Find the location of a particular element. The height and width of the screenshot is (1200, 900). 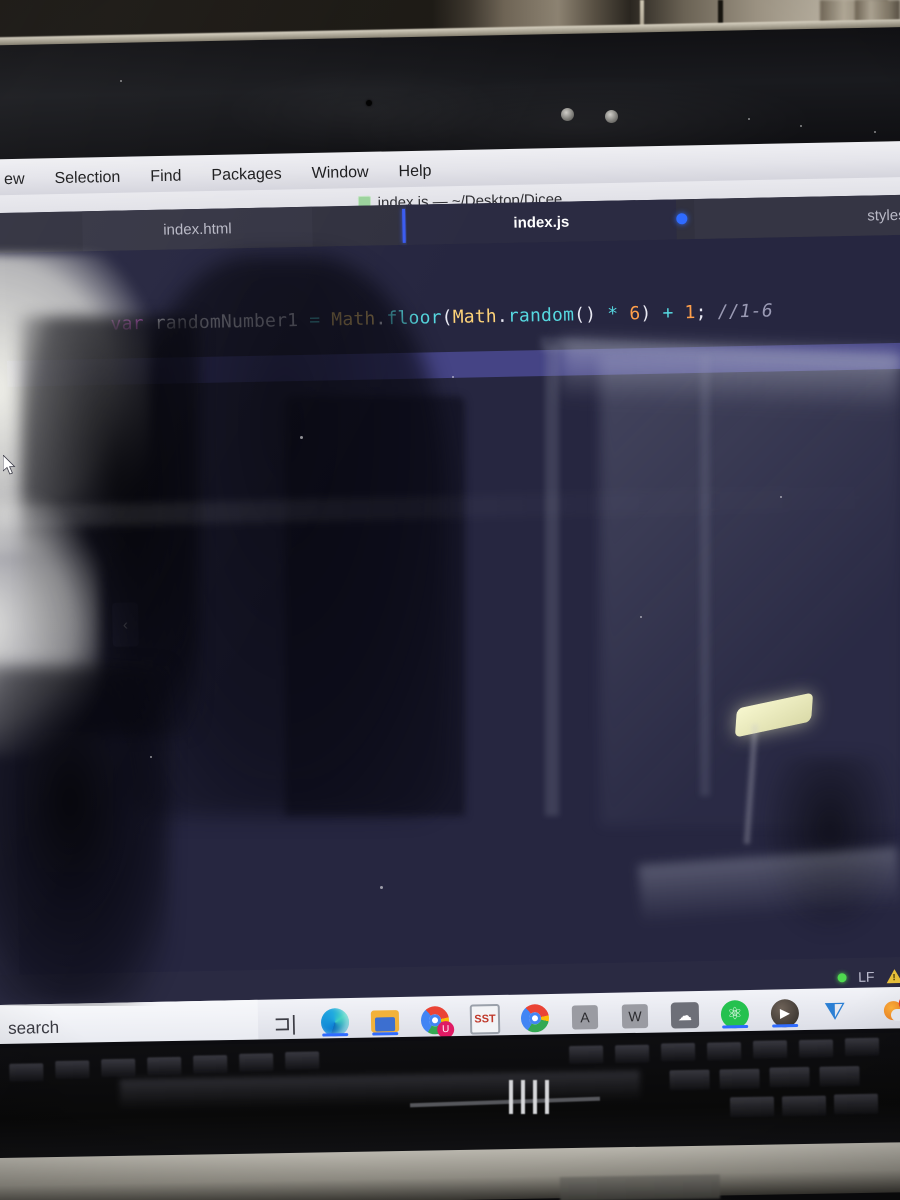

reflected-utensil is located at coordinates (505, 1103).